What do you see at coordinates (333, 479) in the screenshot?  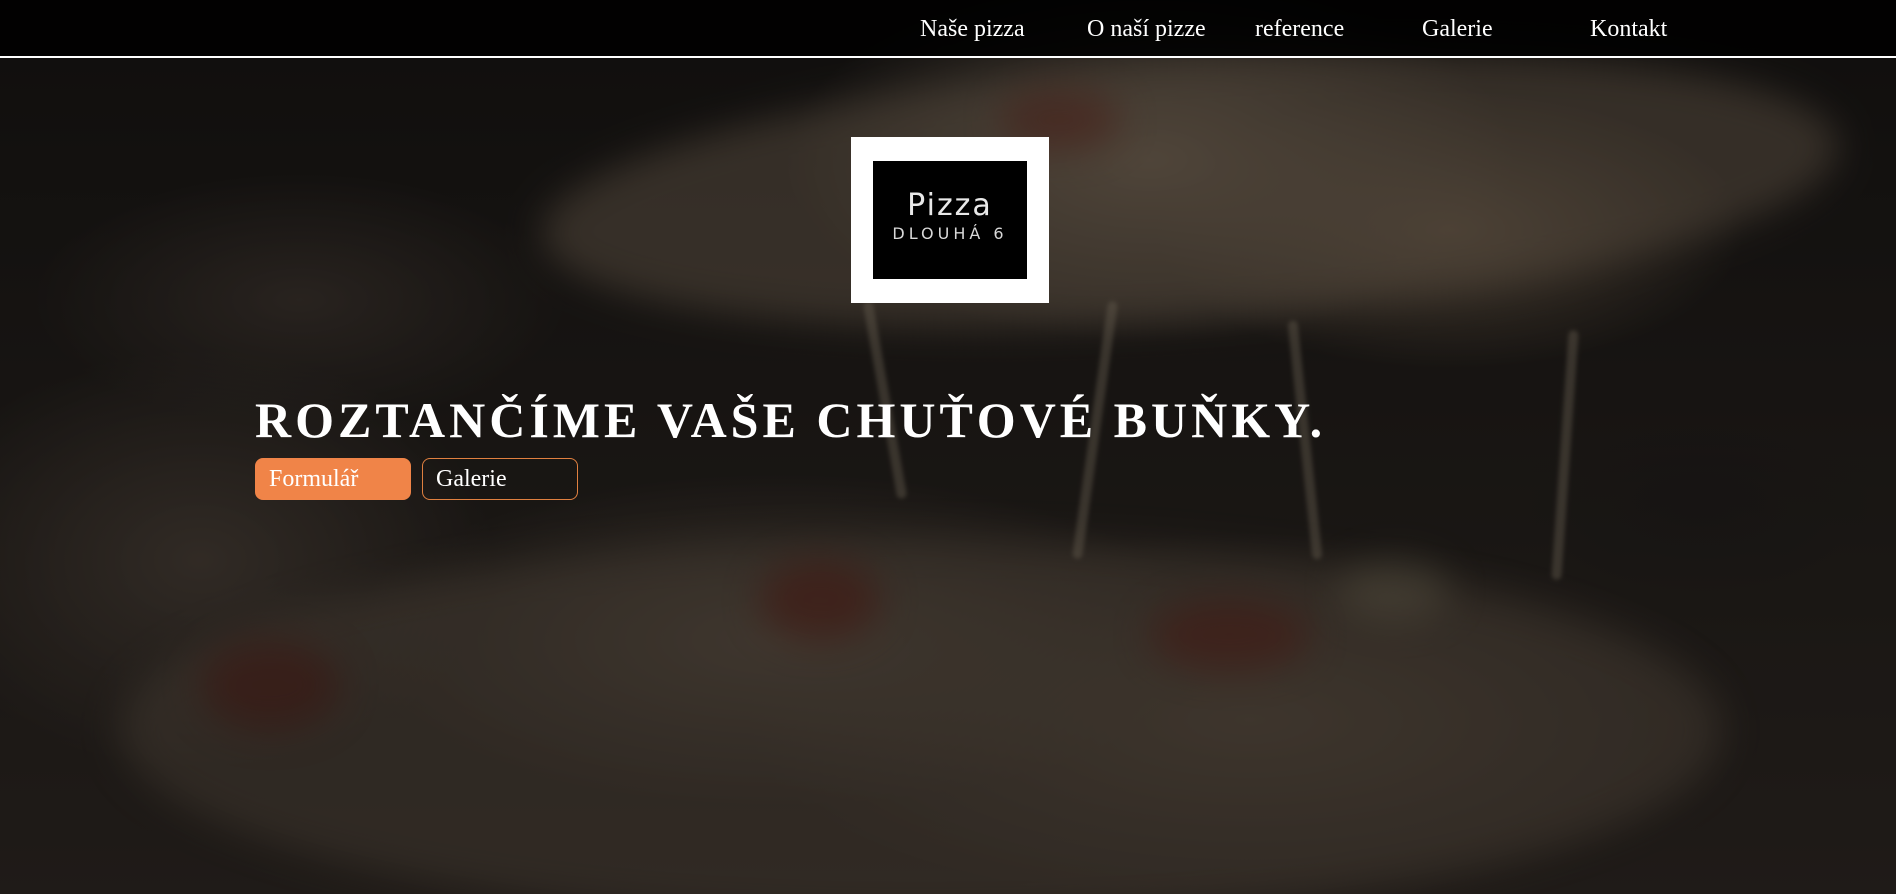 I see `form-button: Formulář` at bounding box center [333, 479].